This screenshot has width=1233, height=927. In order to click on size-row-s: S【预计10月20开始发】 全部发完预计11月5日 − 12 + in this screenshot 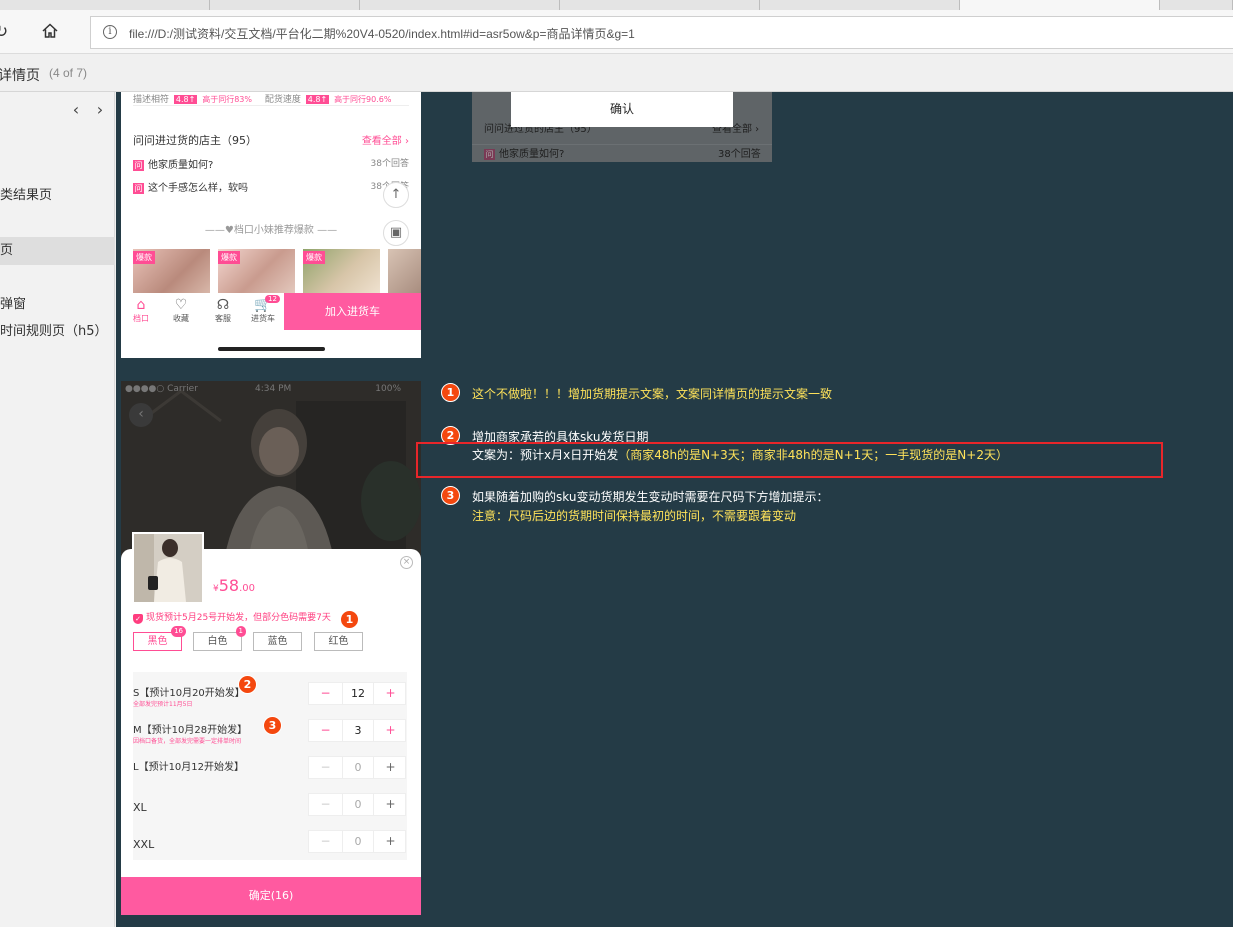, I will do `click(270, 698)`.